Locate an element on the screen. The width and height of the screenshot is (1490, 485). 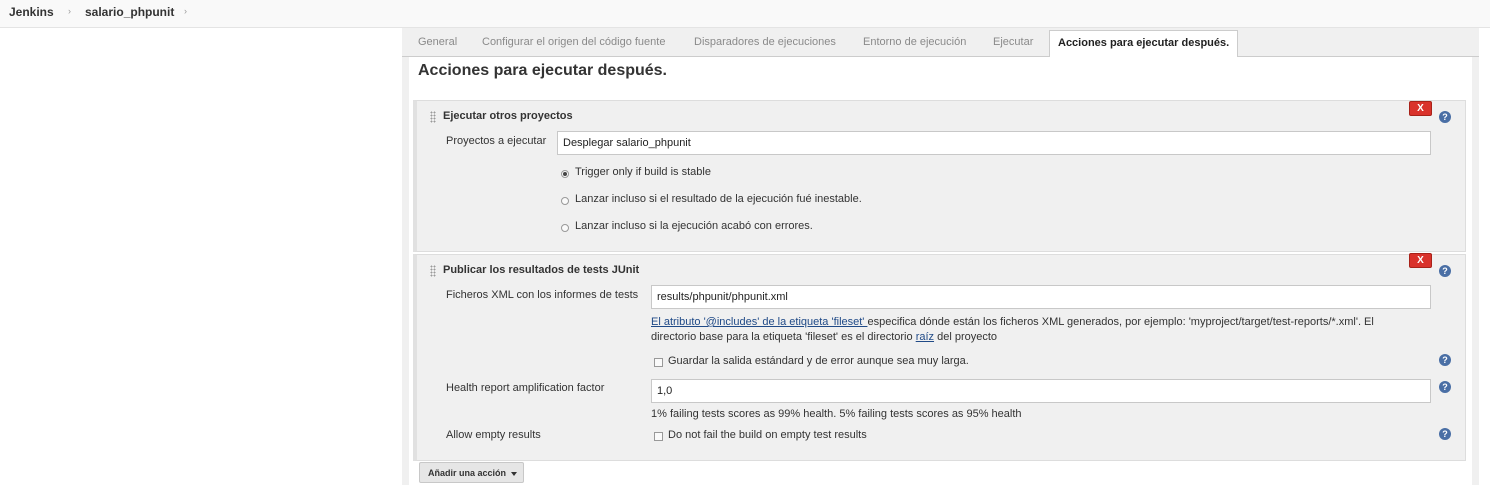
keep-long-output-checkbox is located at coordinates (658, 362).